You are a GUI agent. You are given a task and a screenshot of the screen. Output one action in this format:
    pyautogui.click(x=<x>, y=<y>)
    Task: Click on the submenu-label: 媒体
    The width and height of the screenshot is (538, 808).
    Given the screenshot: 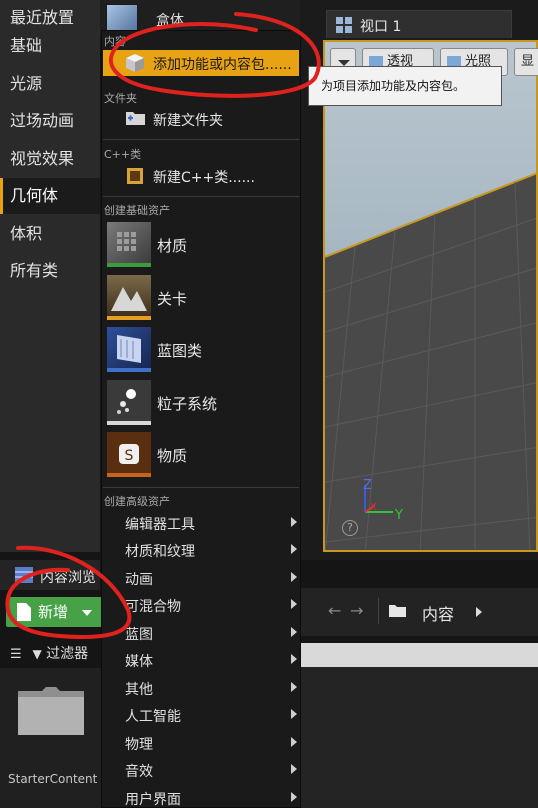 What is the action you would take?
    pyautogui.click(x=139, y=662)
    